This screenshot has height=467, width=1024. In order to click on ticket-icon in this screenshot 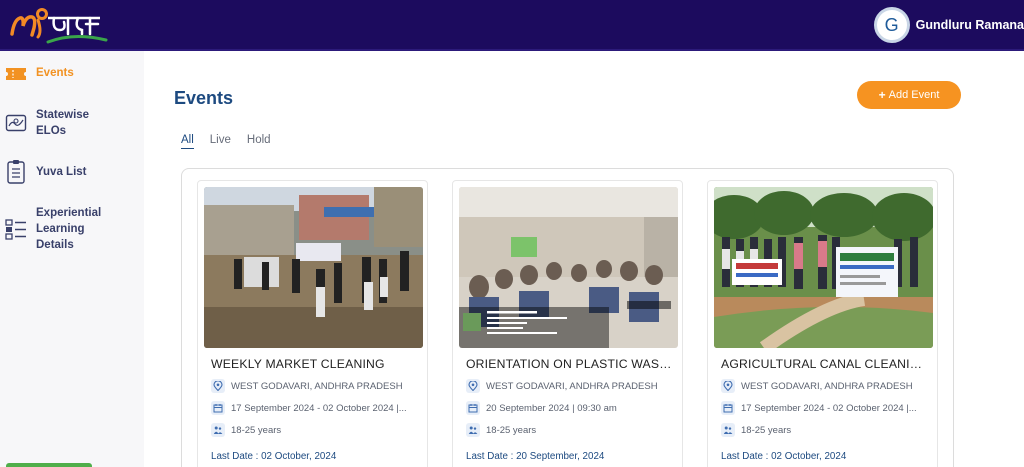, I will do `click(16, 74)`.